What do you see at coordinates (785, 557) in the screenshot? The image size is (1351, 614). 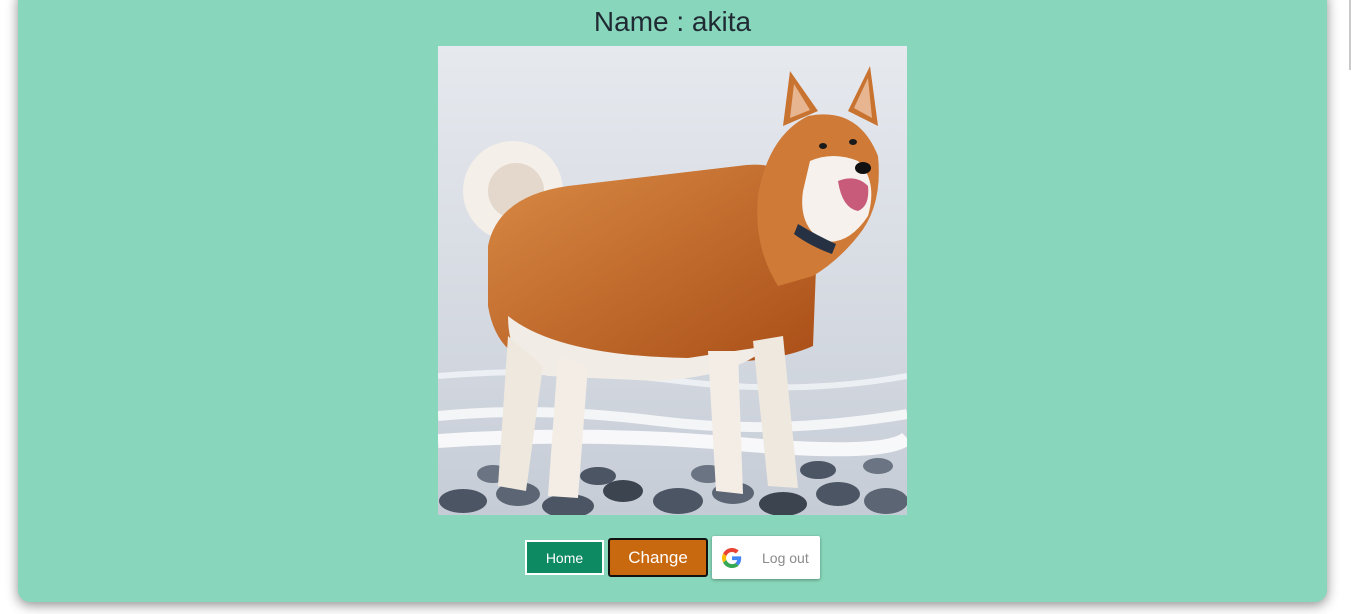 I see `logout-label: Log out` at bounding box center [785, 557].